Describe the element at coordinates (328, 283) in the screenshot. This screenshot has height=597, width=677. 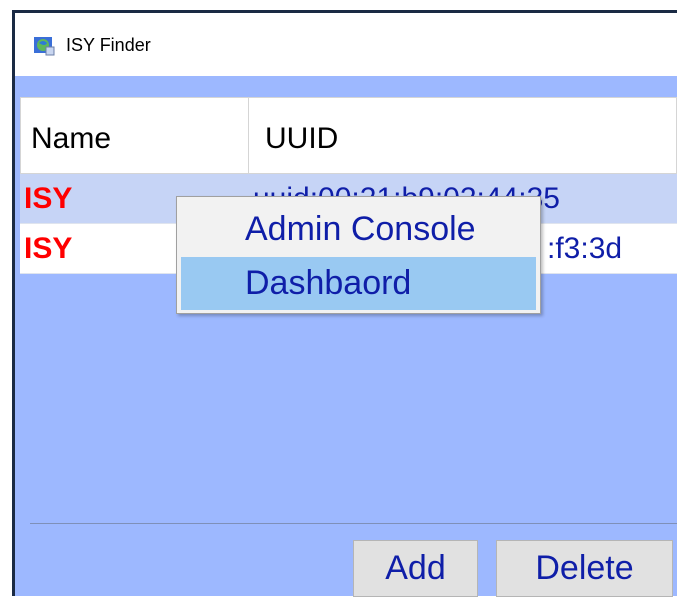
I see `menu-item-label: Dashbaord` at that location.